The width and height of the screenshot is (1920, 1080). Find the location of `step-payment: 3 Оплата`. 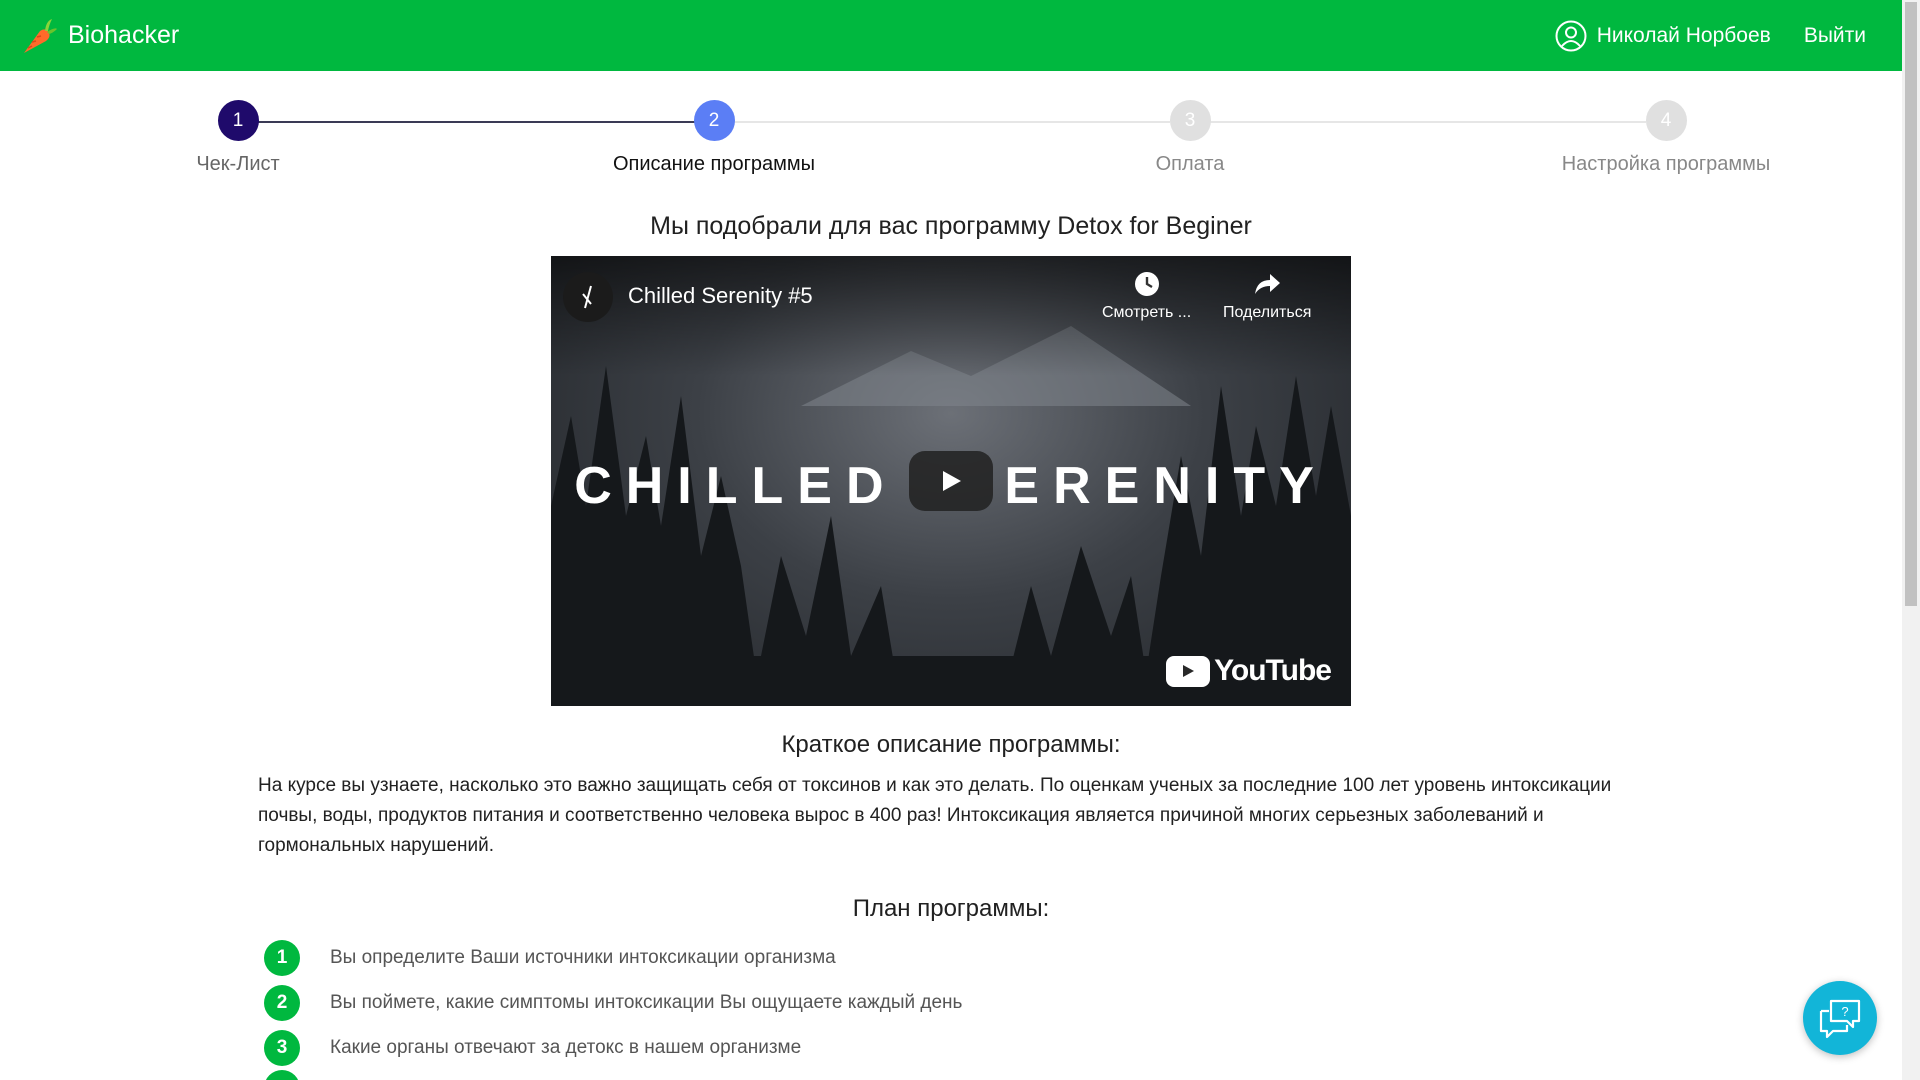

step-payment: 3 Оплата is located at coordinates (1190, 138).